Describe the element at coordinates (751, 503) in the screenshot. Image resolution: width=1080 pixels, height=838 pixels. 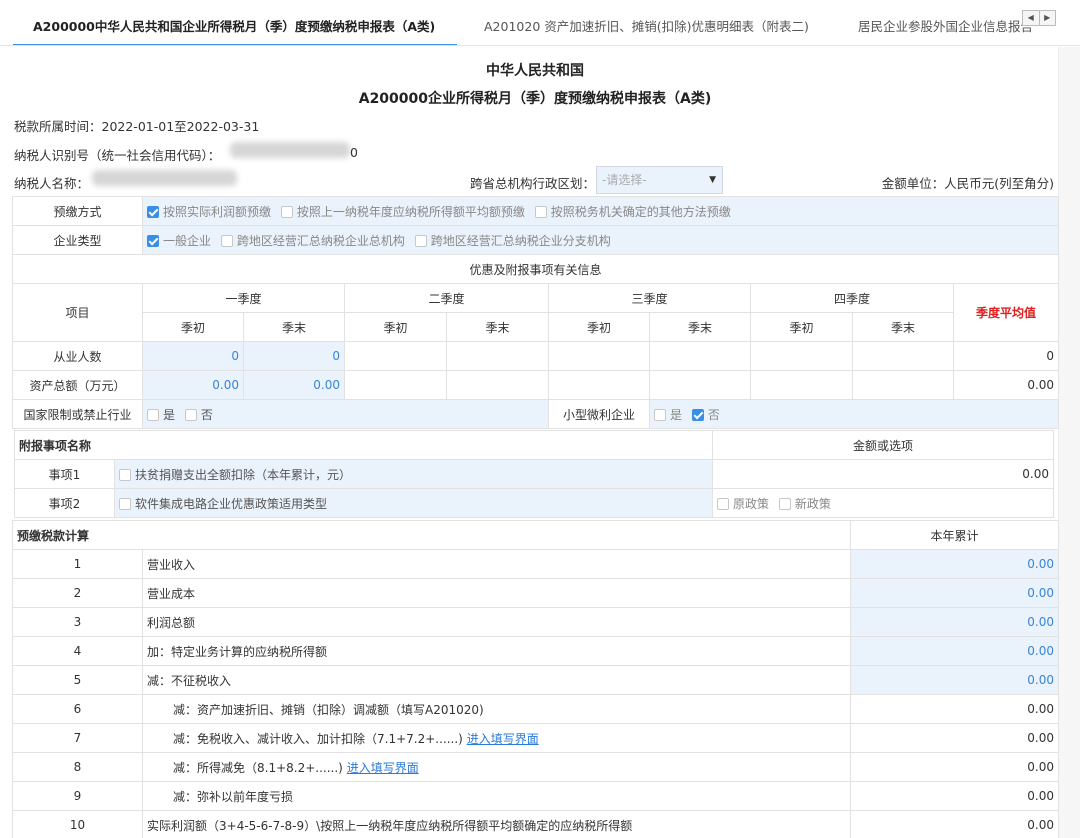
I see `option-label: 原政策` at that location.